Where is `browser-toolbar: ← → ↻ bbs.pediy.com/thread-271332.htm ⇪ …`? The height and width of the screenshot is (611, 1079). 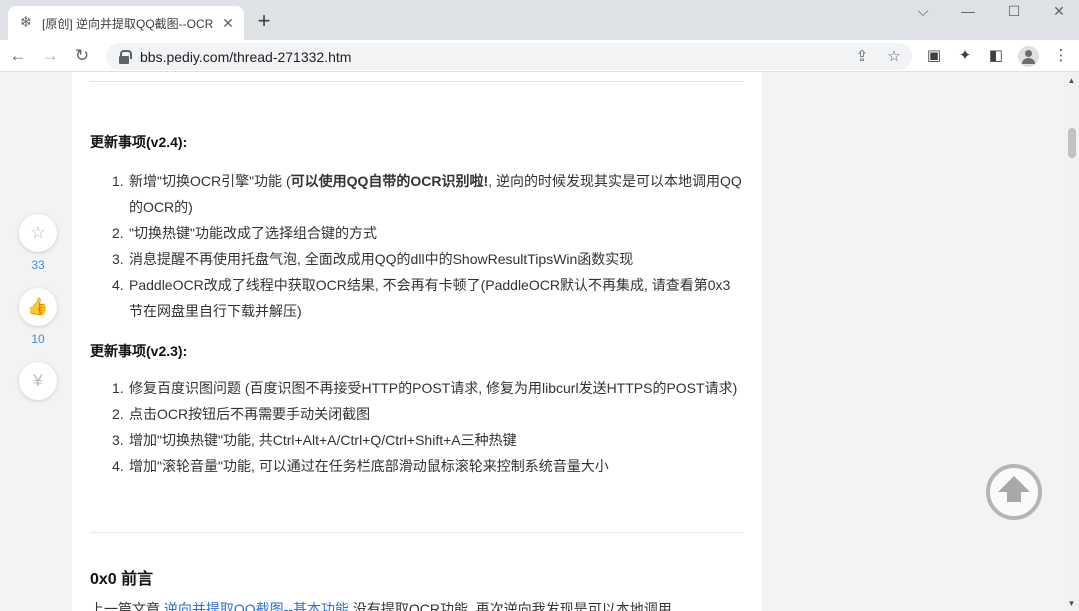
browser-toolbar: ← → ↻ bbs.pediy.com/thread-271332.htm ⇪ … is located at coordinates (539, 56).